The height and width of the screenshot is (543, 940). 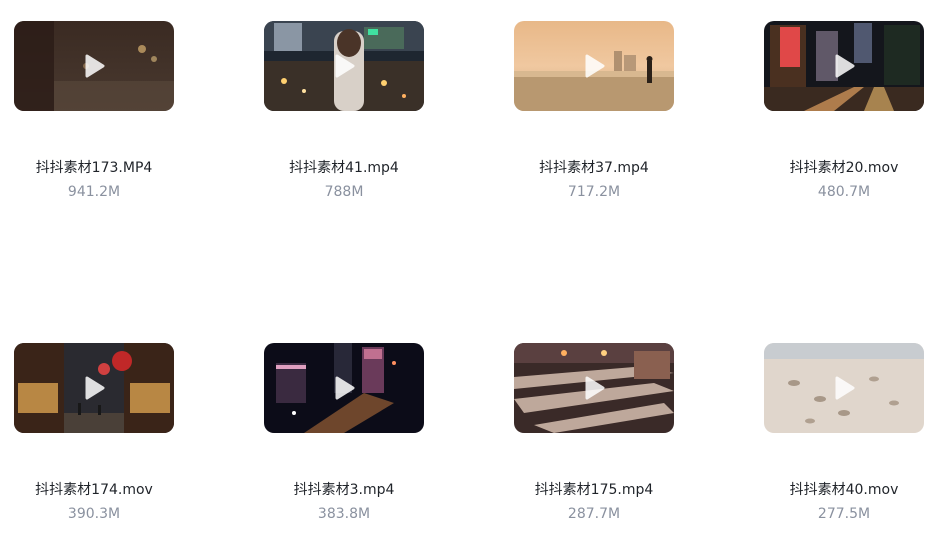 I want to click on video-card: 抖抖素材37.mp4 717.2M, so click(x=614, y=121).